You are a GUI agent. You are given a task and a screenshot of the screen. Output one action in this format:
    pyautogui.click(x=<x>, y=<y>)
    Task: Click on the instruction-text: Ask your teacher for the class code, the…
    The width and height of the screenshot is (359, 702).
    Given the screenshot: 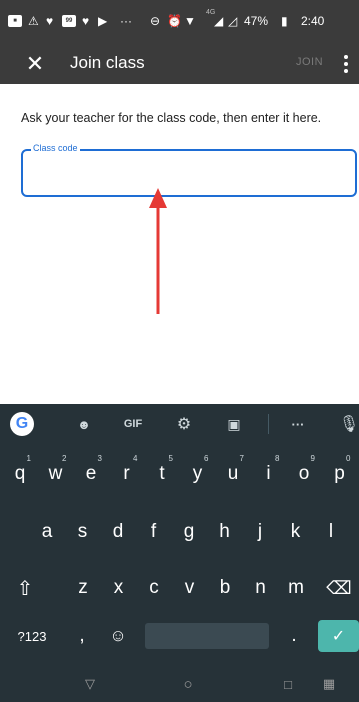 What is the action you would take?
    pyautogui.click(x=171, y=118)
    